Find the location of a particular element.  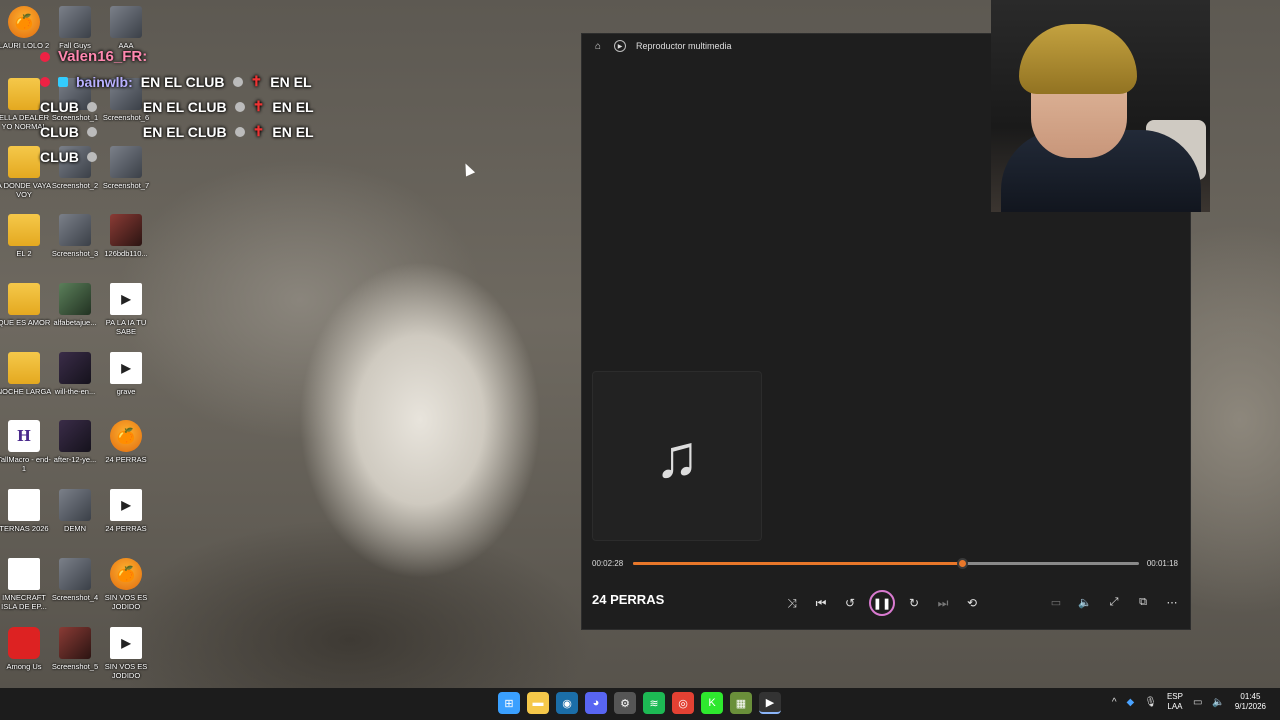

keyboard-layout: LAA is located at coordinates (1175, 706).